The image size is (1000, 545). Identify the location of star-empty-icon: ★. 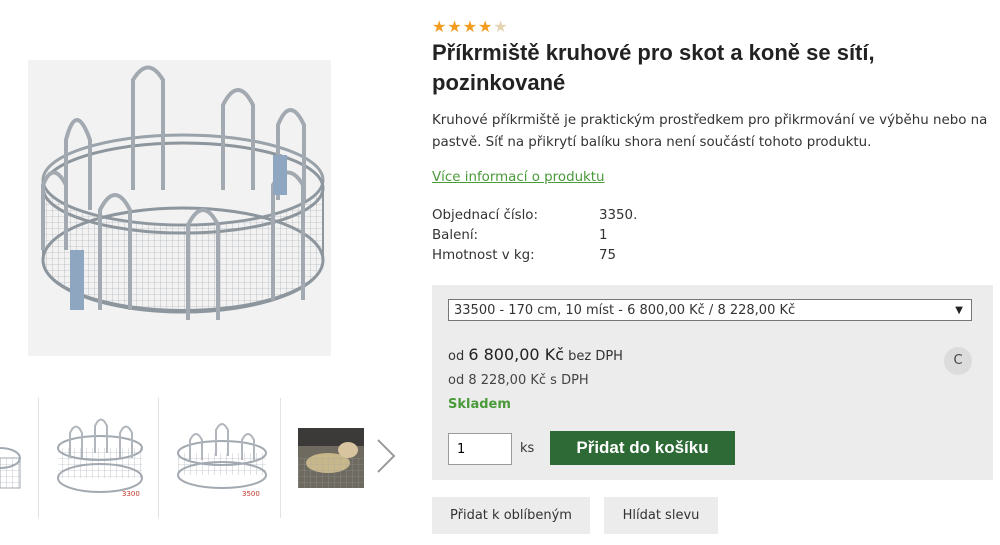
(501, 26).